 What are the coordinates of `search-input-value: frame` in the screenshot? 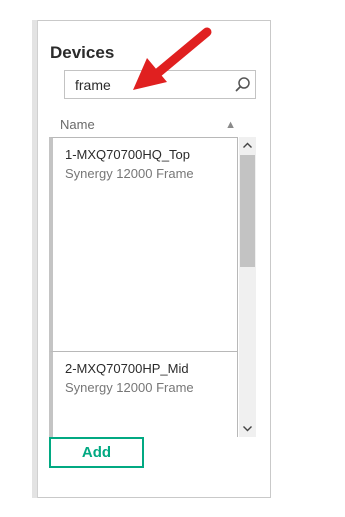 It's located at (93, 85).